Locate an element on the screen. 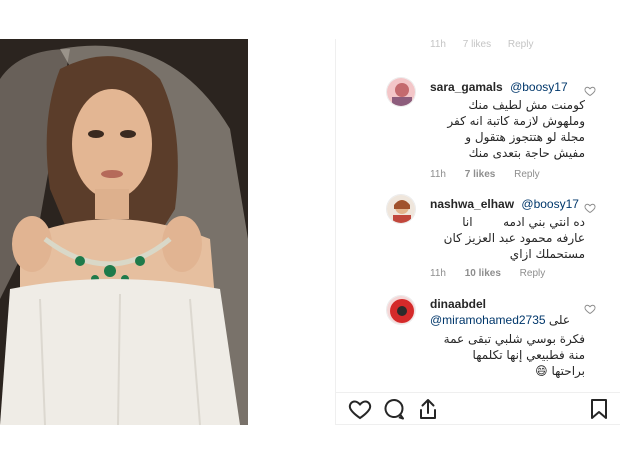 This screenshot has width=620, height=465. share-icon is located at coordinates (428, 409).